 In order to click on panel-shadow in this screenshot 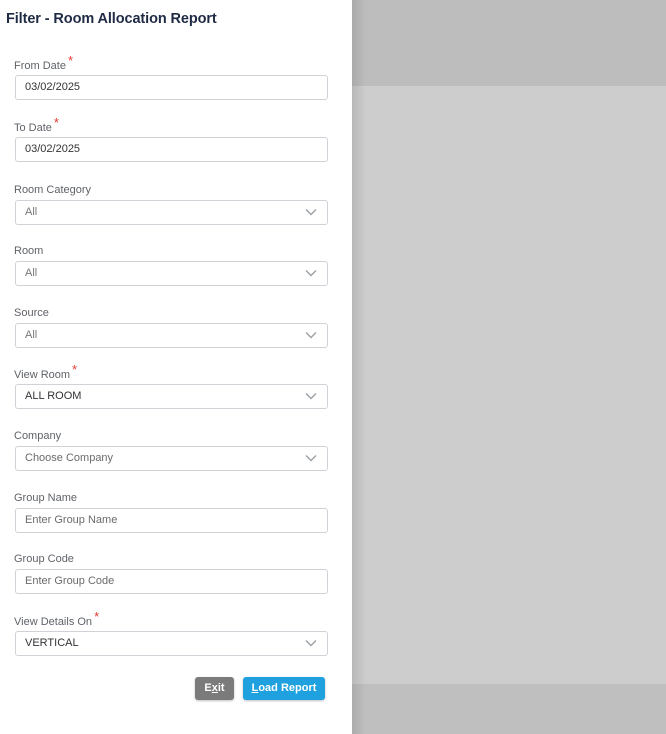, I will do `click(359, 367)`.